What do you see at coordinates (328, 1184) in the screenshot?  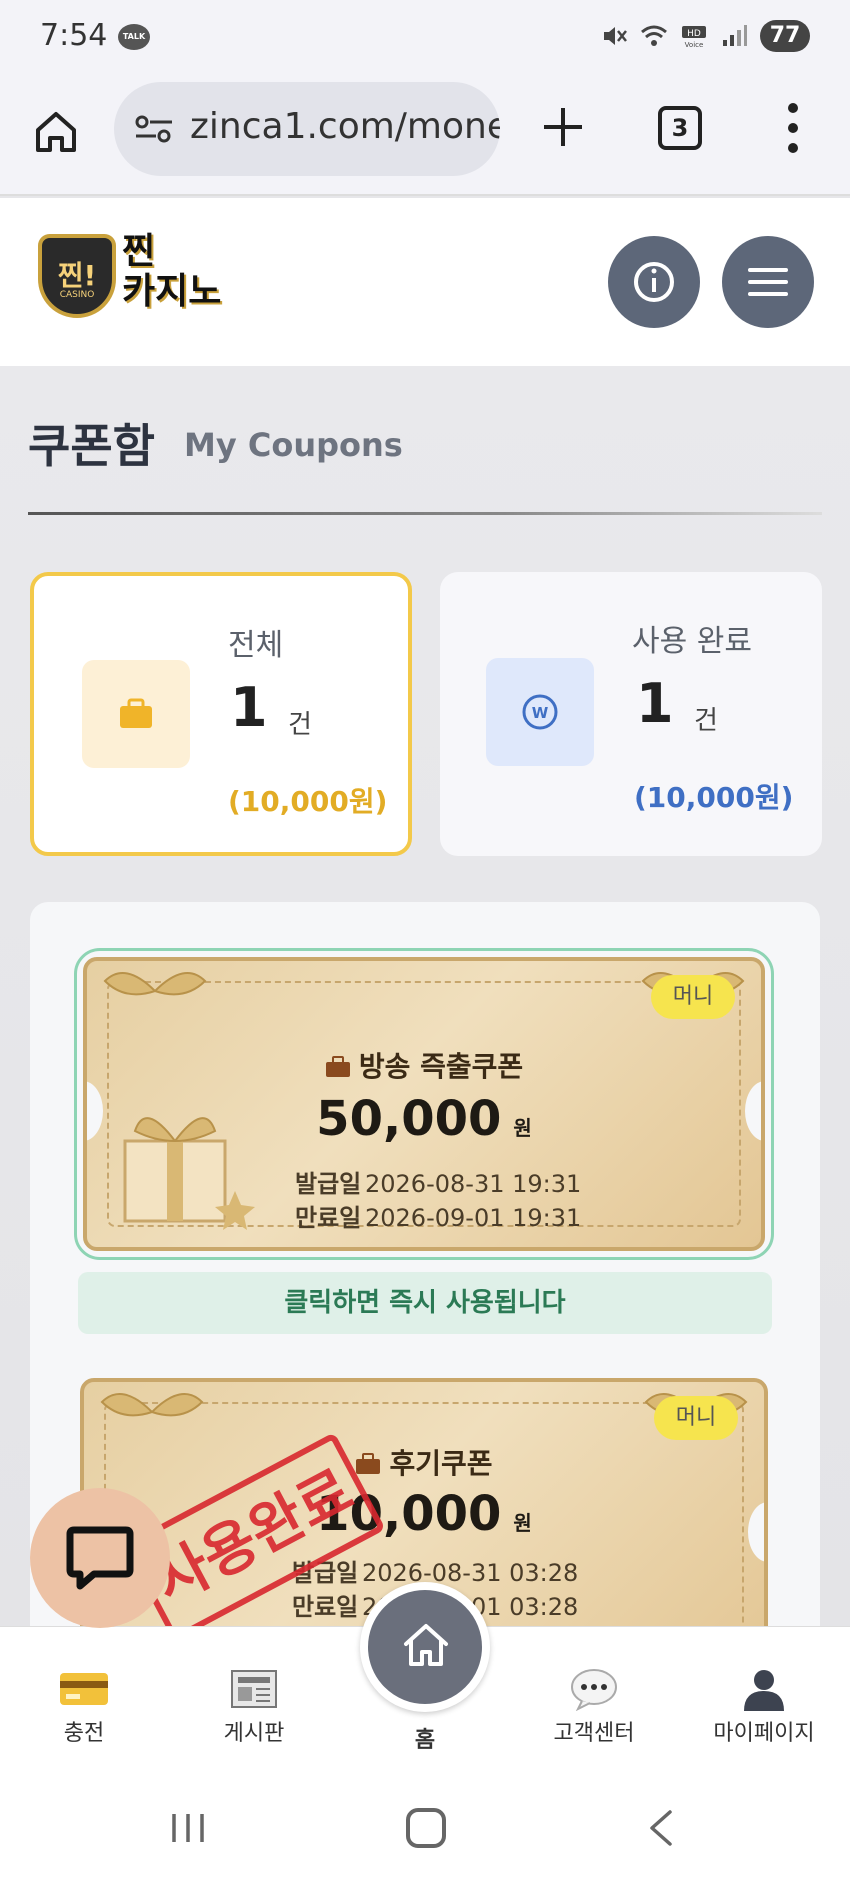 I see `issued-label: 발급일` at bounding box center [328, 1184].